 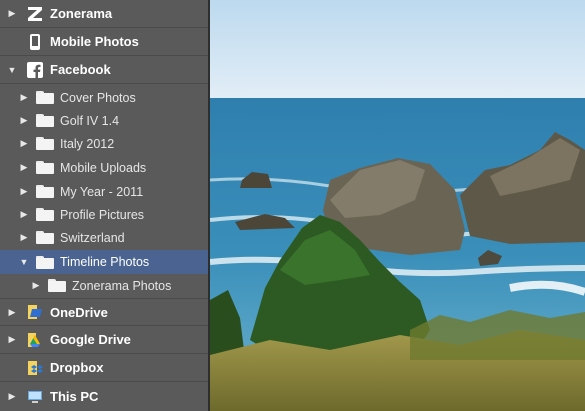 I want to click on folder-golf: ▶ Golf IV 1.4, so click(x=104, y=120).